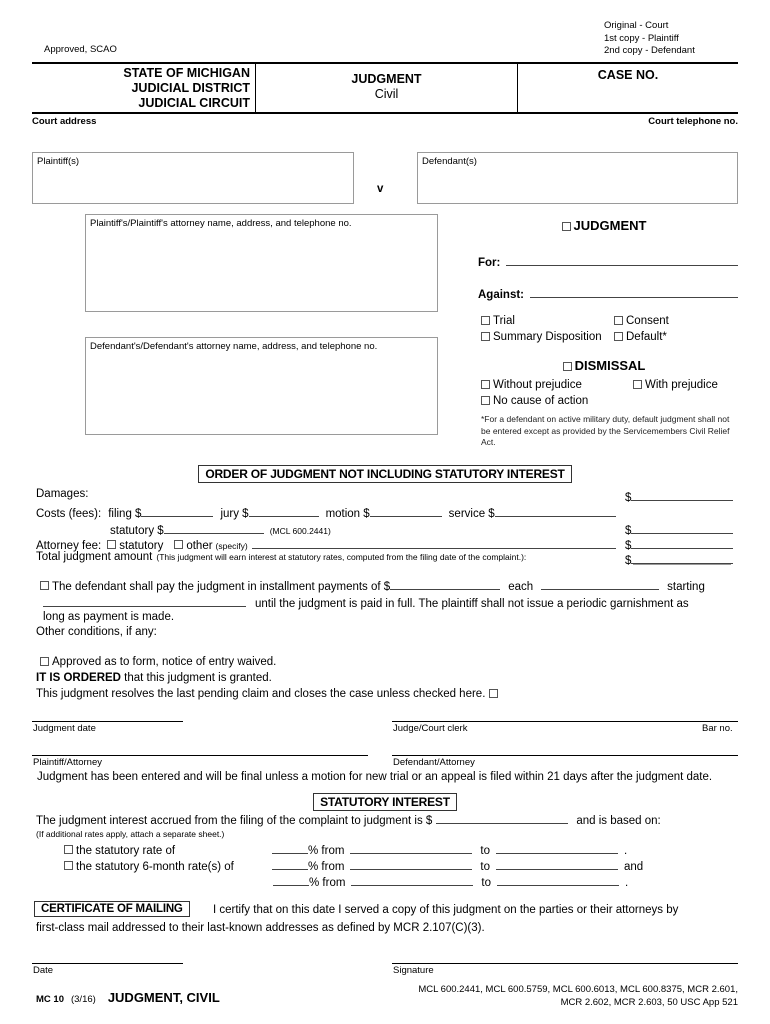 Image resolution: width=770 pixels, height=1024 pixels. Describe the element at coordinates (413, 970) in the screenshot. I see `certificate-signature-label: Signature` at that location.